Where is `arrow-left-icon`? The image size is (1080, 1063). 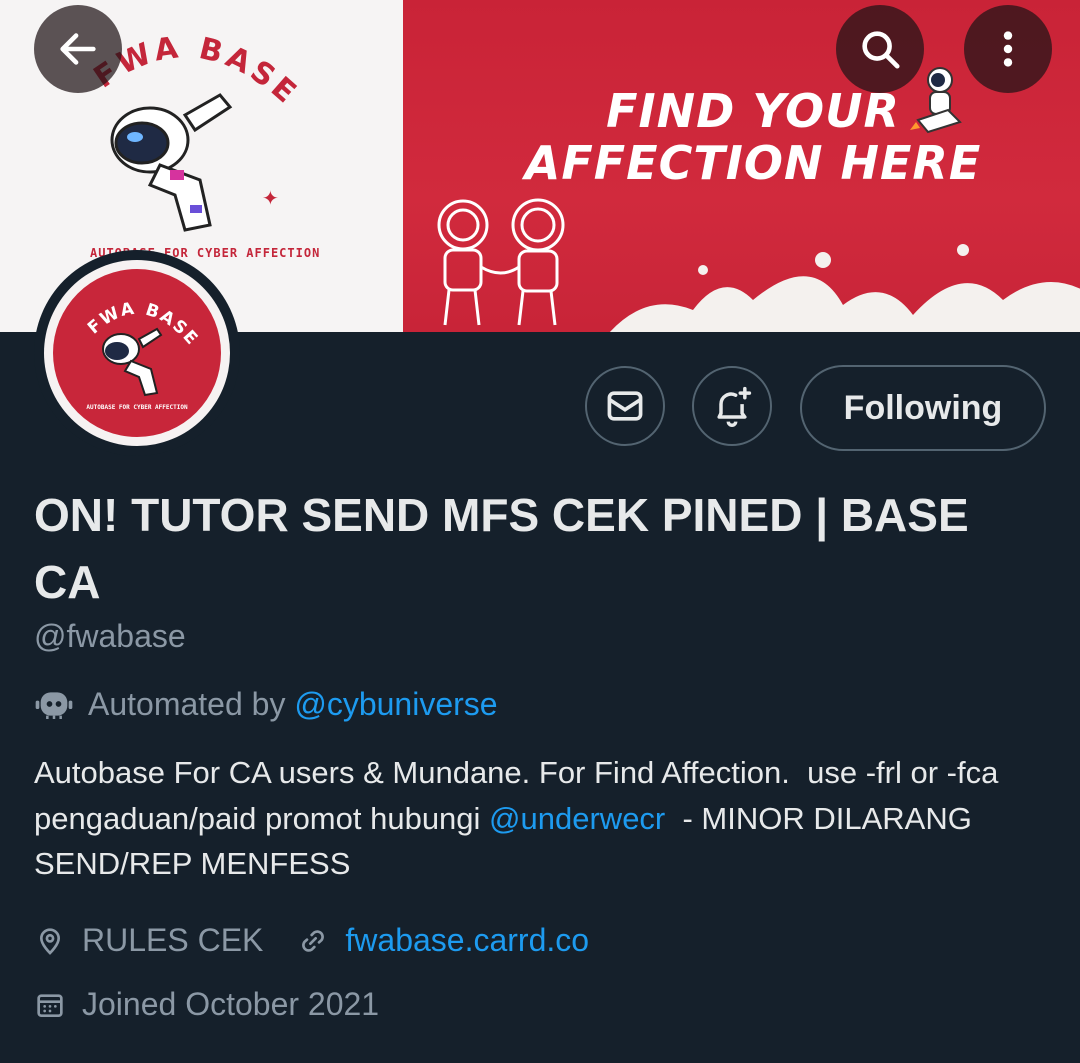
arrow-left-icon is located at coordinates (78, 49).